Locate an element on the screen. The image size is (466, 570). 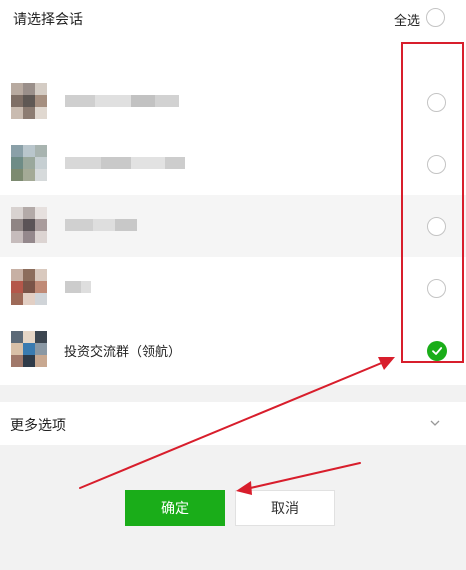
dialog-header: 请选择会话 全选 is located at coordinates (233, 19).